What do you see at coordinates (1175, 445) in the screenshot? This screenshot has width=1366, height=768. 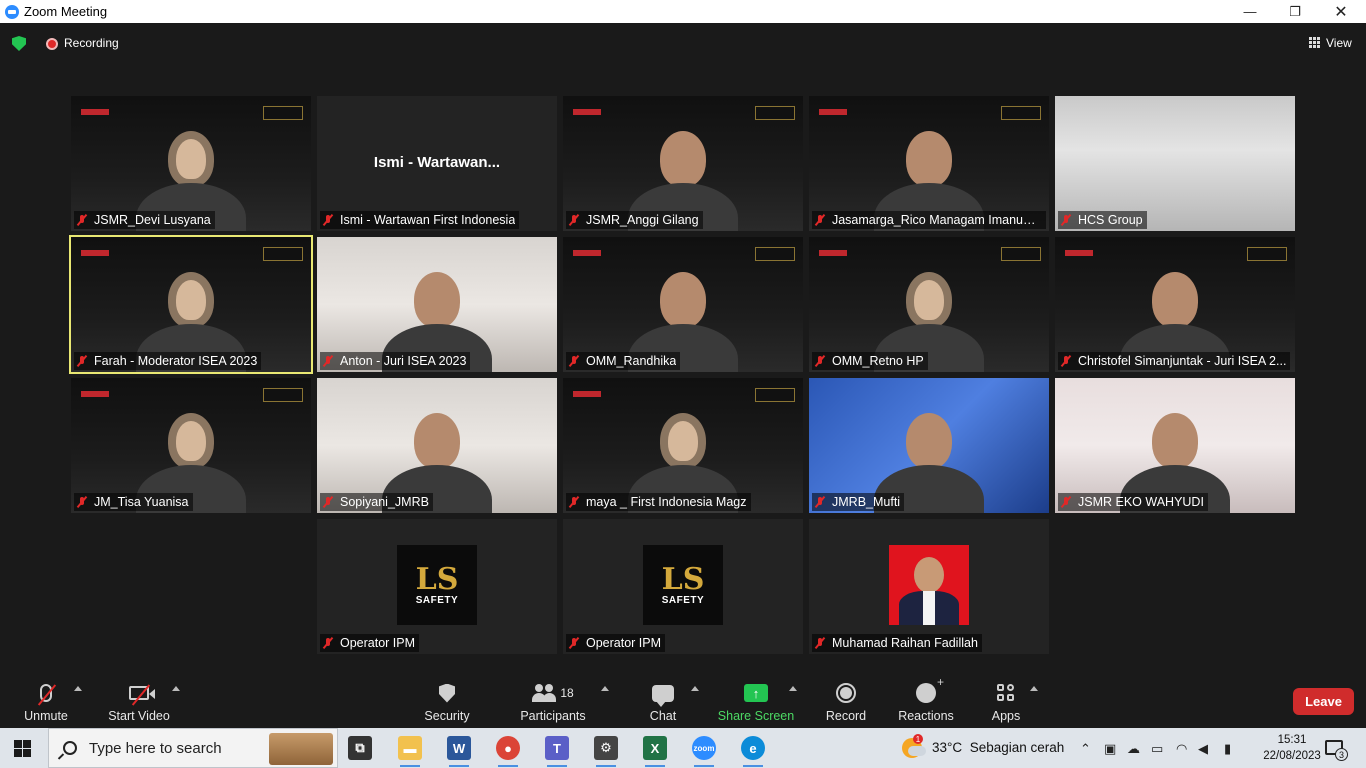 I see `participant-tile: JSMR EKO WAHYUDI` at bounding box center [1175, 445].